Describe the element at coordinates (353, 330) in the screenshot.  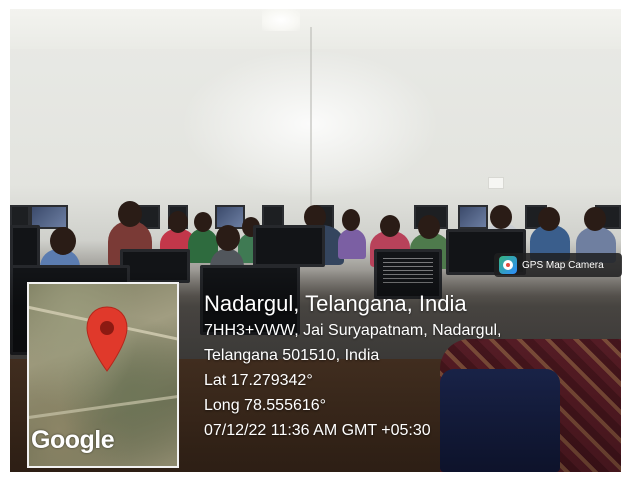
I see `address-line-1: 7HH3+VWW, Jai Suryapatnam, Nadargul,` at that location.